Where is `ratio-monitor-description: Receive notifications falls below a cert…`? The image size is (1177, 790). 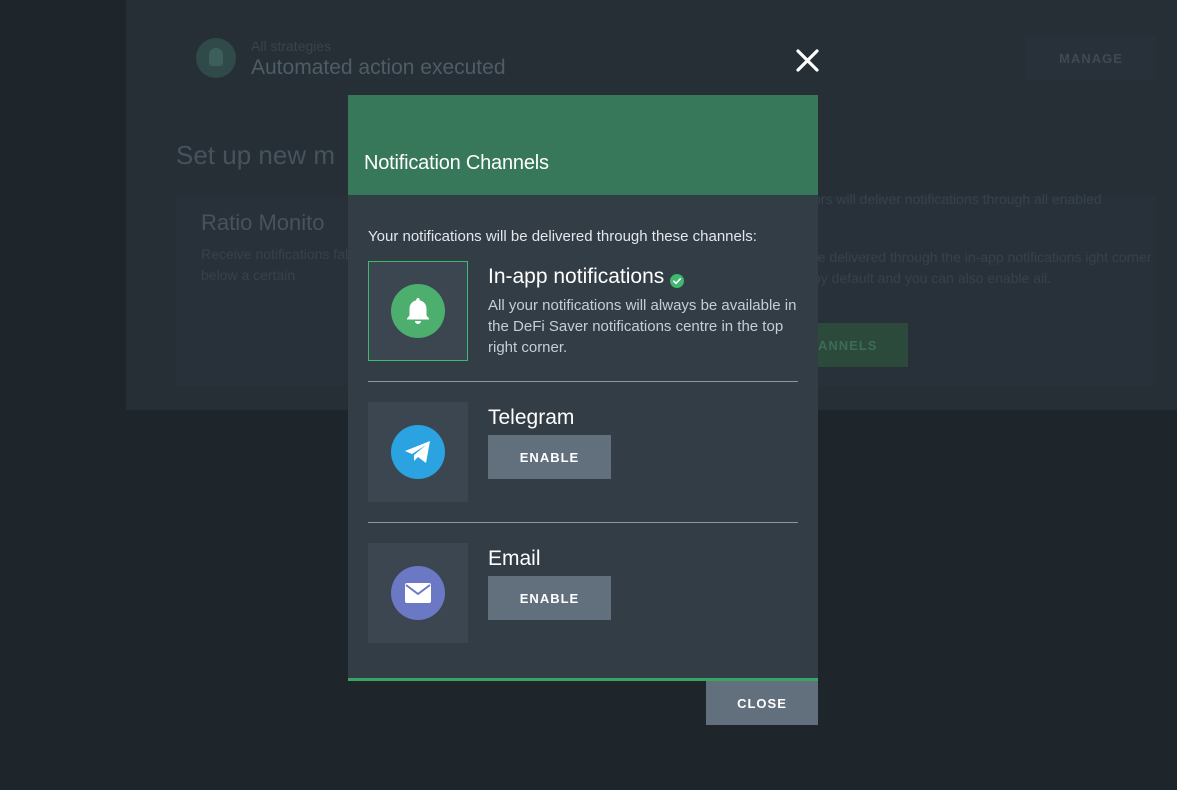 ratio-monitor-description: Receive notifications falls below a cert… is located at coordinates (280, 264).